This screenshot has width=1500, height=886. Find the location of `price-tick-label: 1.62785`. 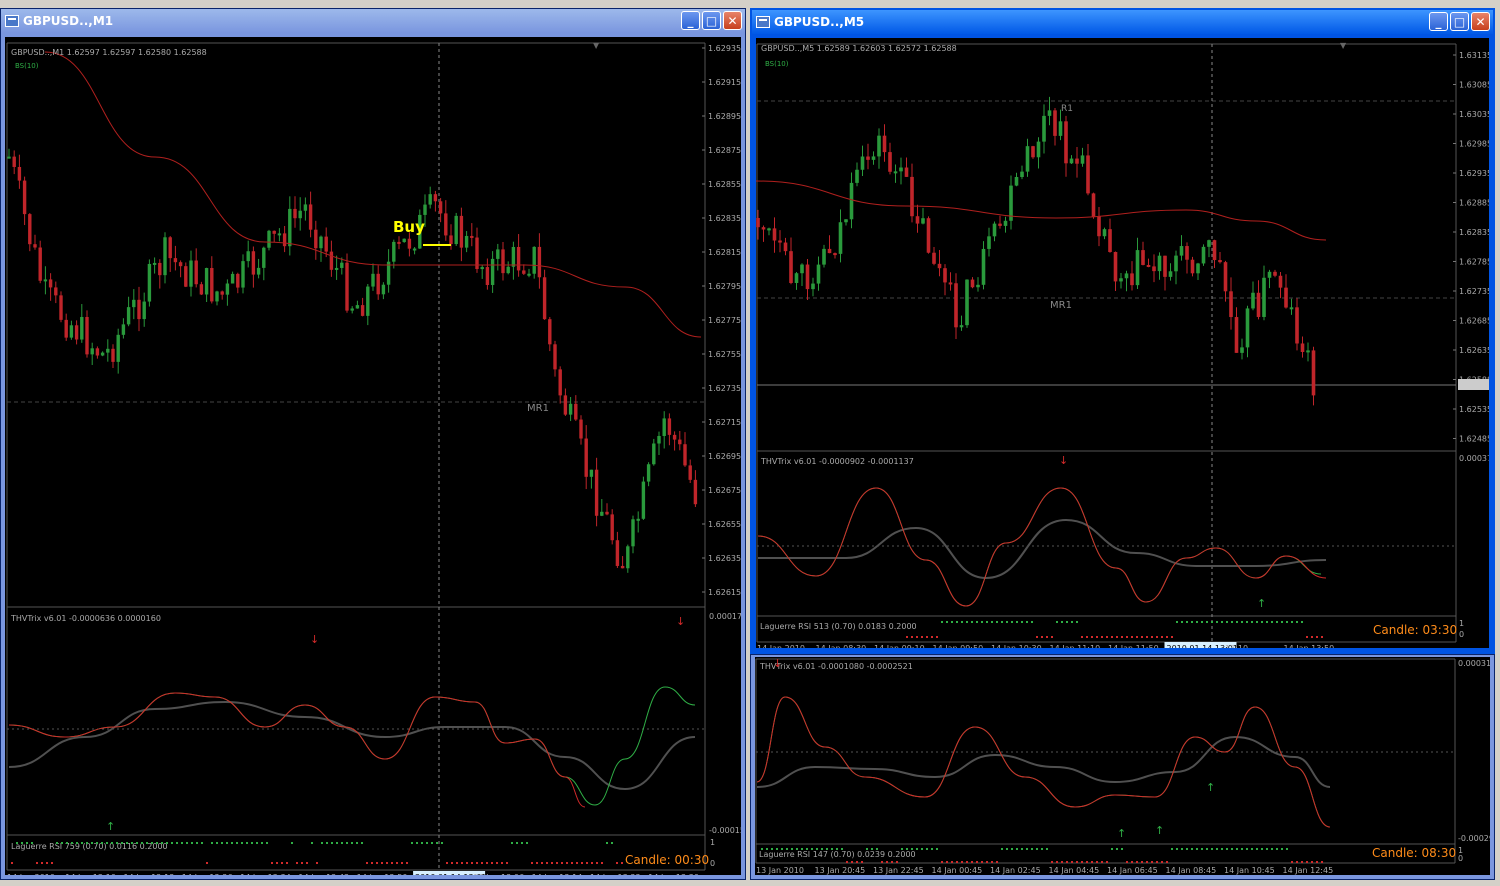

price-tick-label: 1.62785 is located at coordinates (1474, 262).